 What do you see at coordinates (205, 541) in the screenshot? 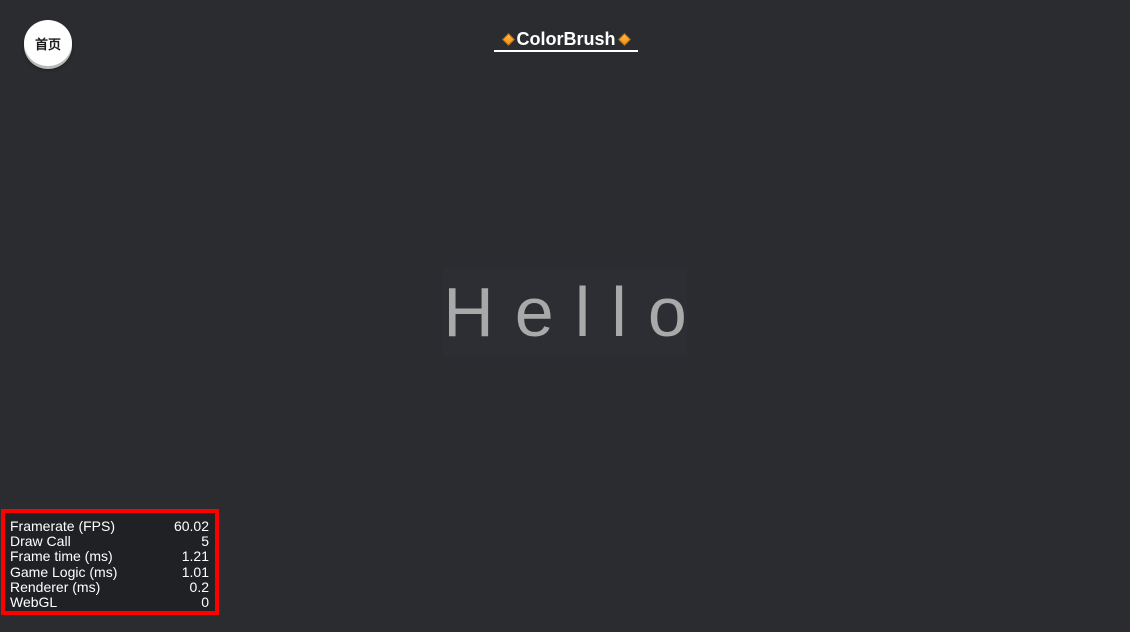
I see `stat-value: 5` at bounding box center [205, 541].